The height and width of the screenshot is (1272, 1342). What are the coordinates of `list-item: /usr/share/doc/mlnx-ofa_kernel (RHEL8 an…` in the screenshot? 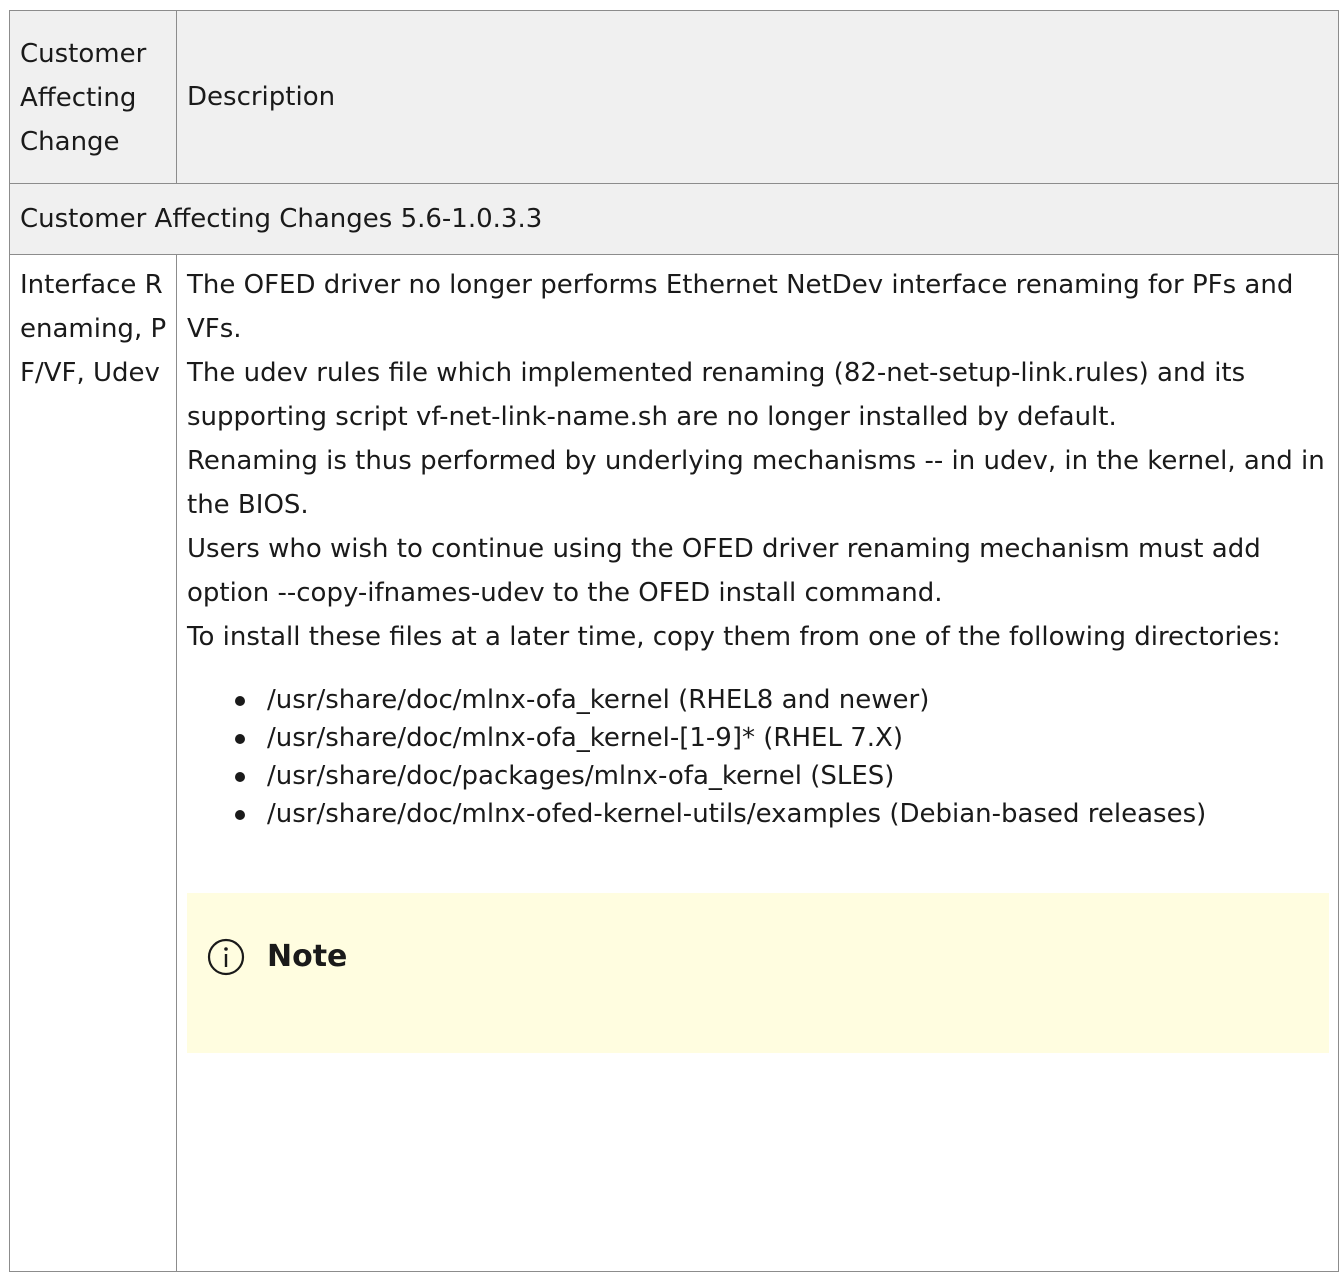 It's located at (781, 700).